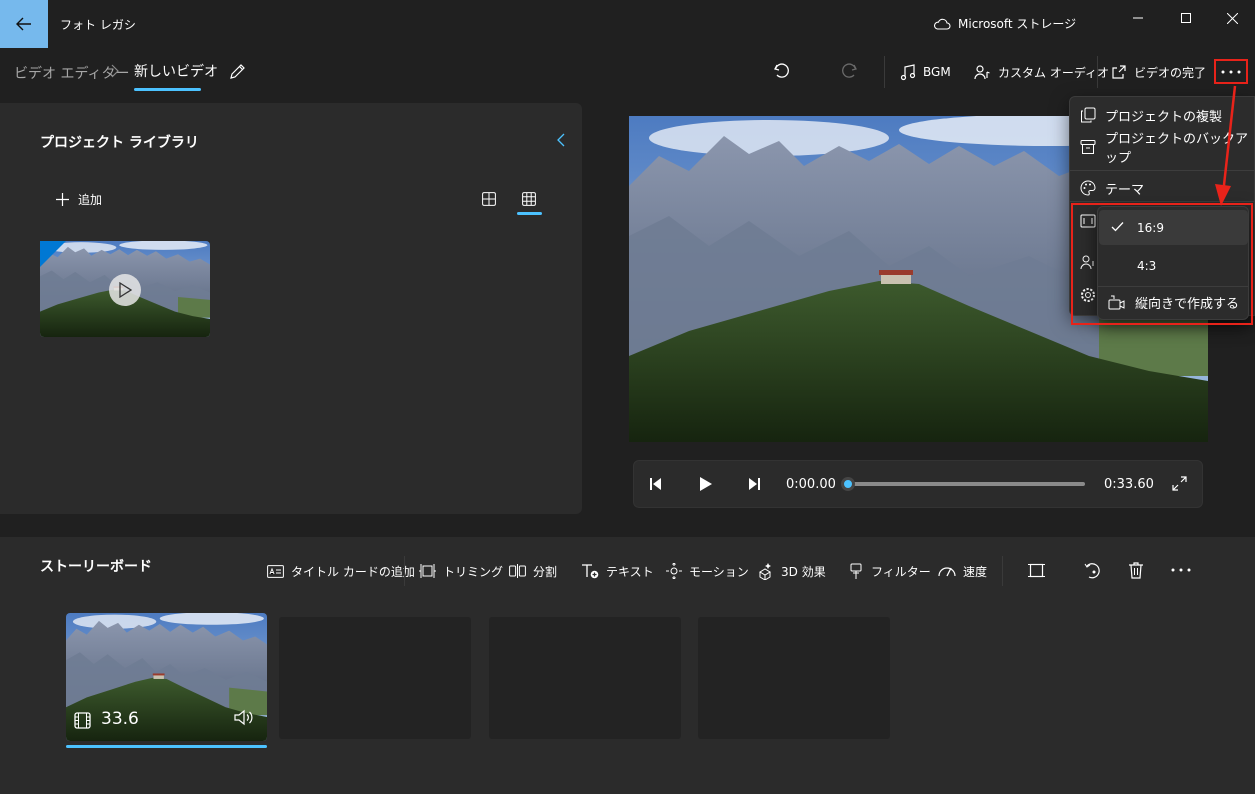 Image resolution: width=1255 pixels, height=794 pixels. I want to click on project-library-title: プロジェクト ライブラリ, so click(119, 143).